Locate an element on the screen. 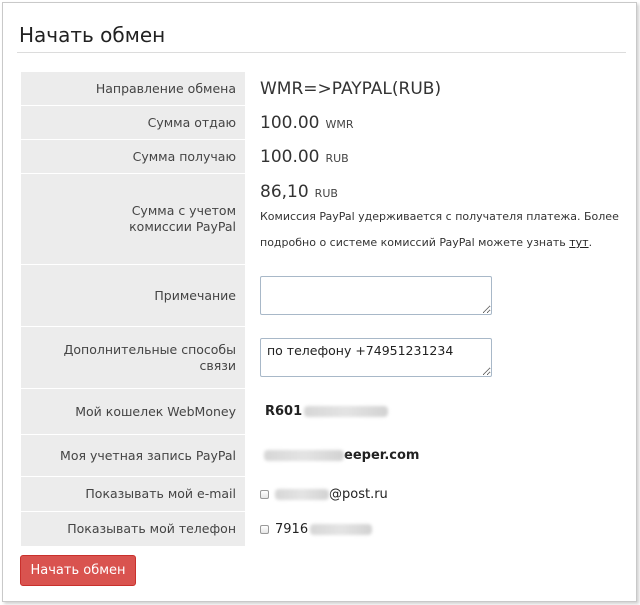 Image resolution: width=640 pixels, height=605 pixels. comment-label: Примечание is located at coordinates (133, 295).